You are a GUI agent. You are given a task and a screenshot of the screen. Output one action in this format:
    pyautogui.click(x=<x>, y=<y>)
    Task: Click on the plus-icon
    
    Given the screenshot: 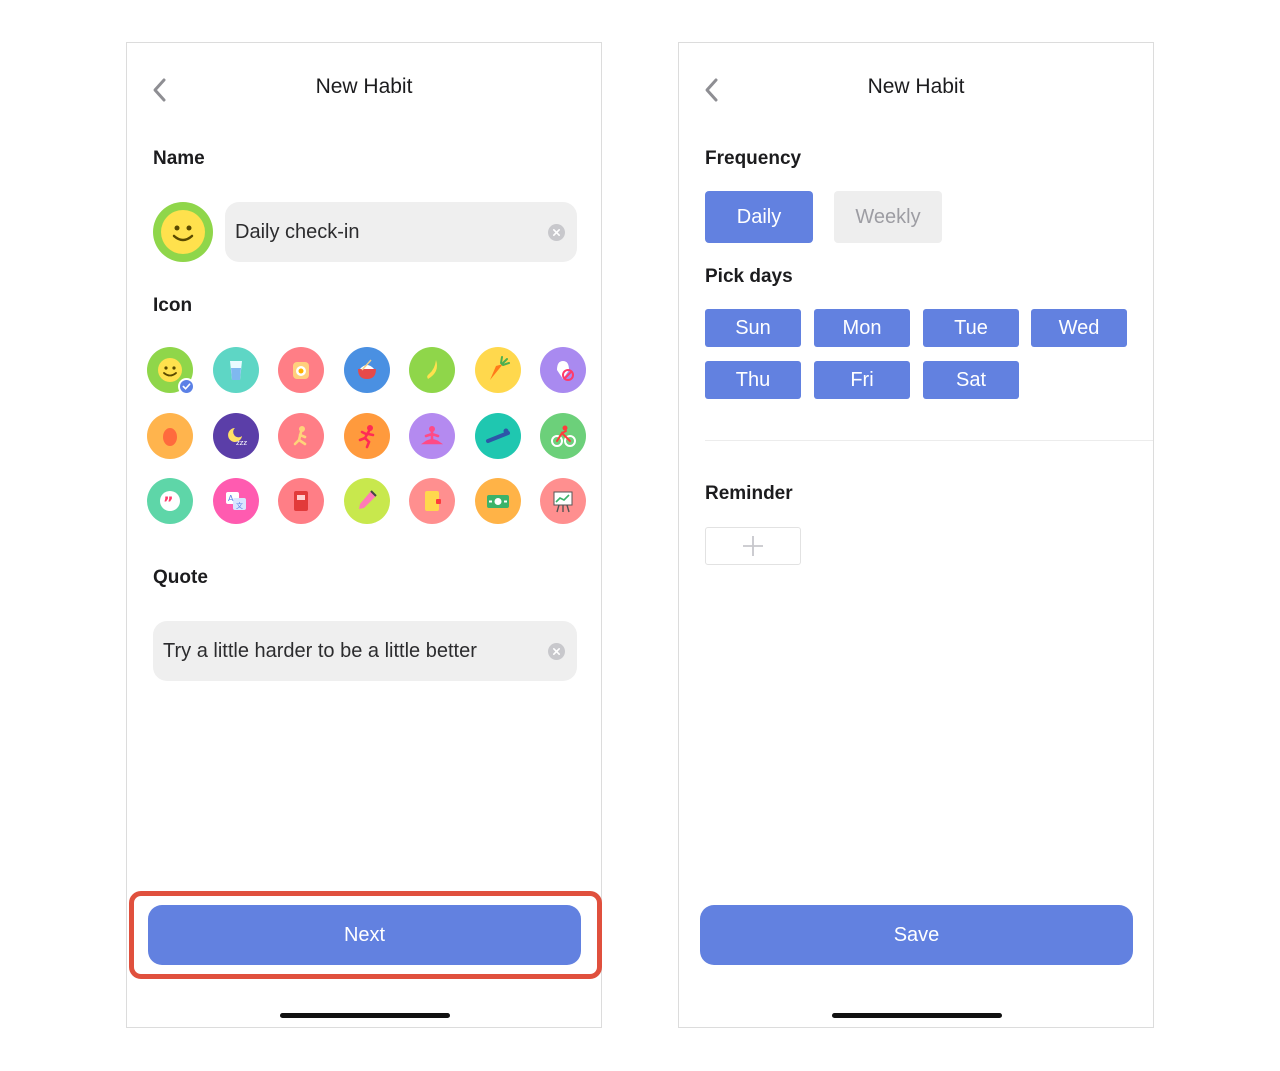 What is the action you would take?
    pyautogui.click(x=753, y=546)
    